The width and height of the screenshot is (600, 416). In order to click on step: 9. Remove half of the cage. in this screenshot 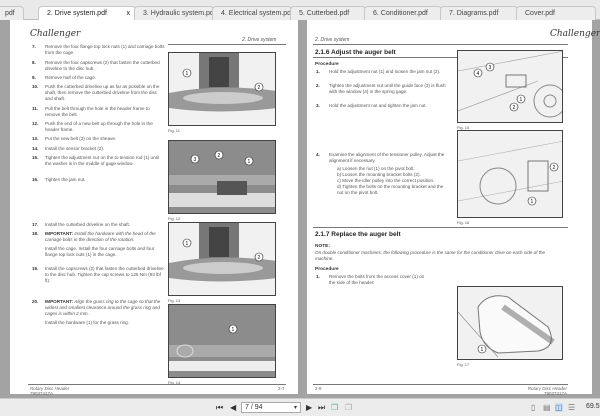, I will do `click(98, 78)`.